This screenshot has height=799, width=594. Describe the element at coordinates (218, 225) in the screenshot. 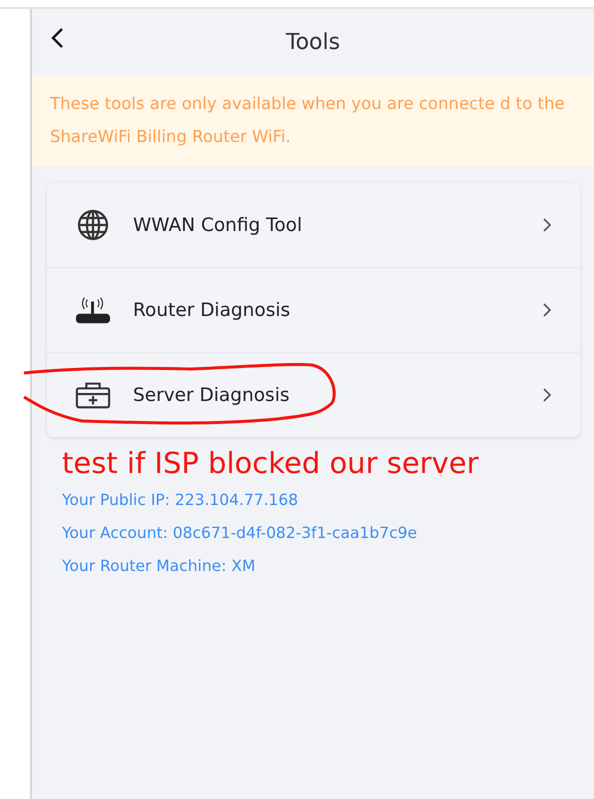

I see `tool-label: WWAN Config Tool` at that location.